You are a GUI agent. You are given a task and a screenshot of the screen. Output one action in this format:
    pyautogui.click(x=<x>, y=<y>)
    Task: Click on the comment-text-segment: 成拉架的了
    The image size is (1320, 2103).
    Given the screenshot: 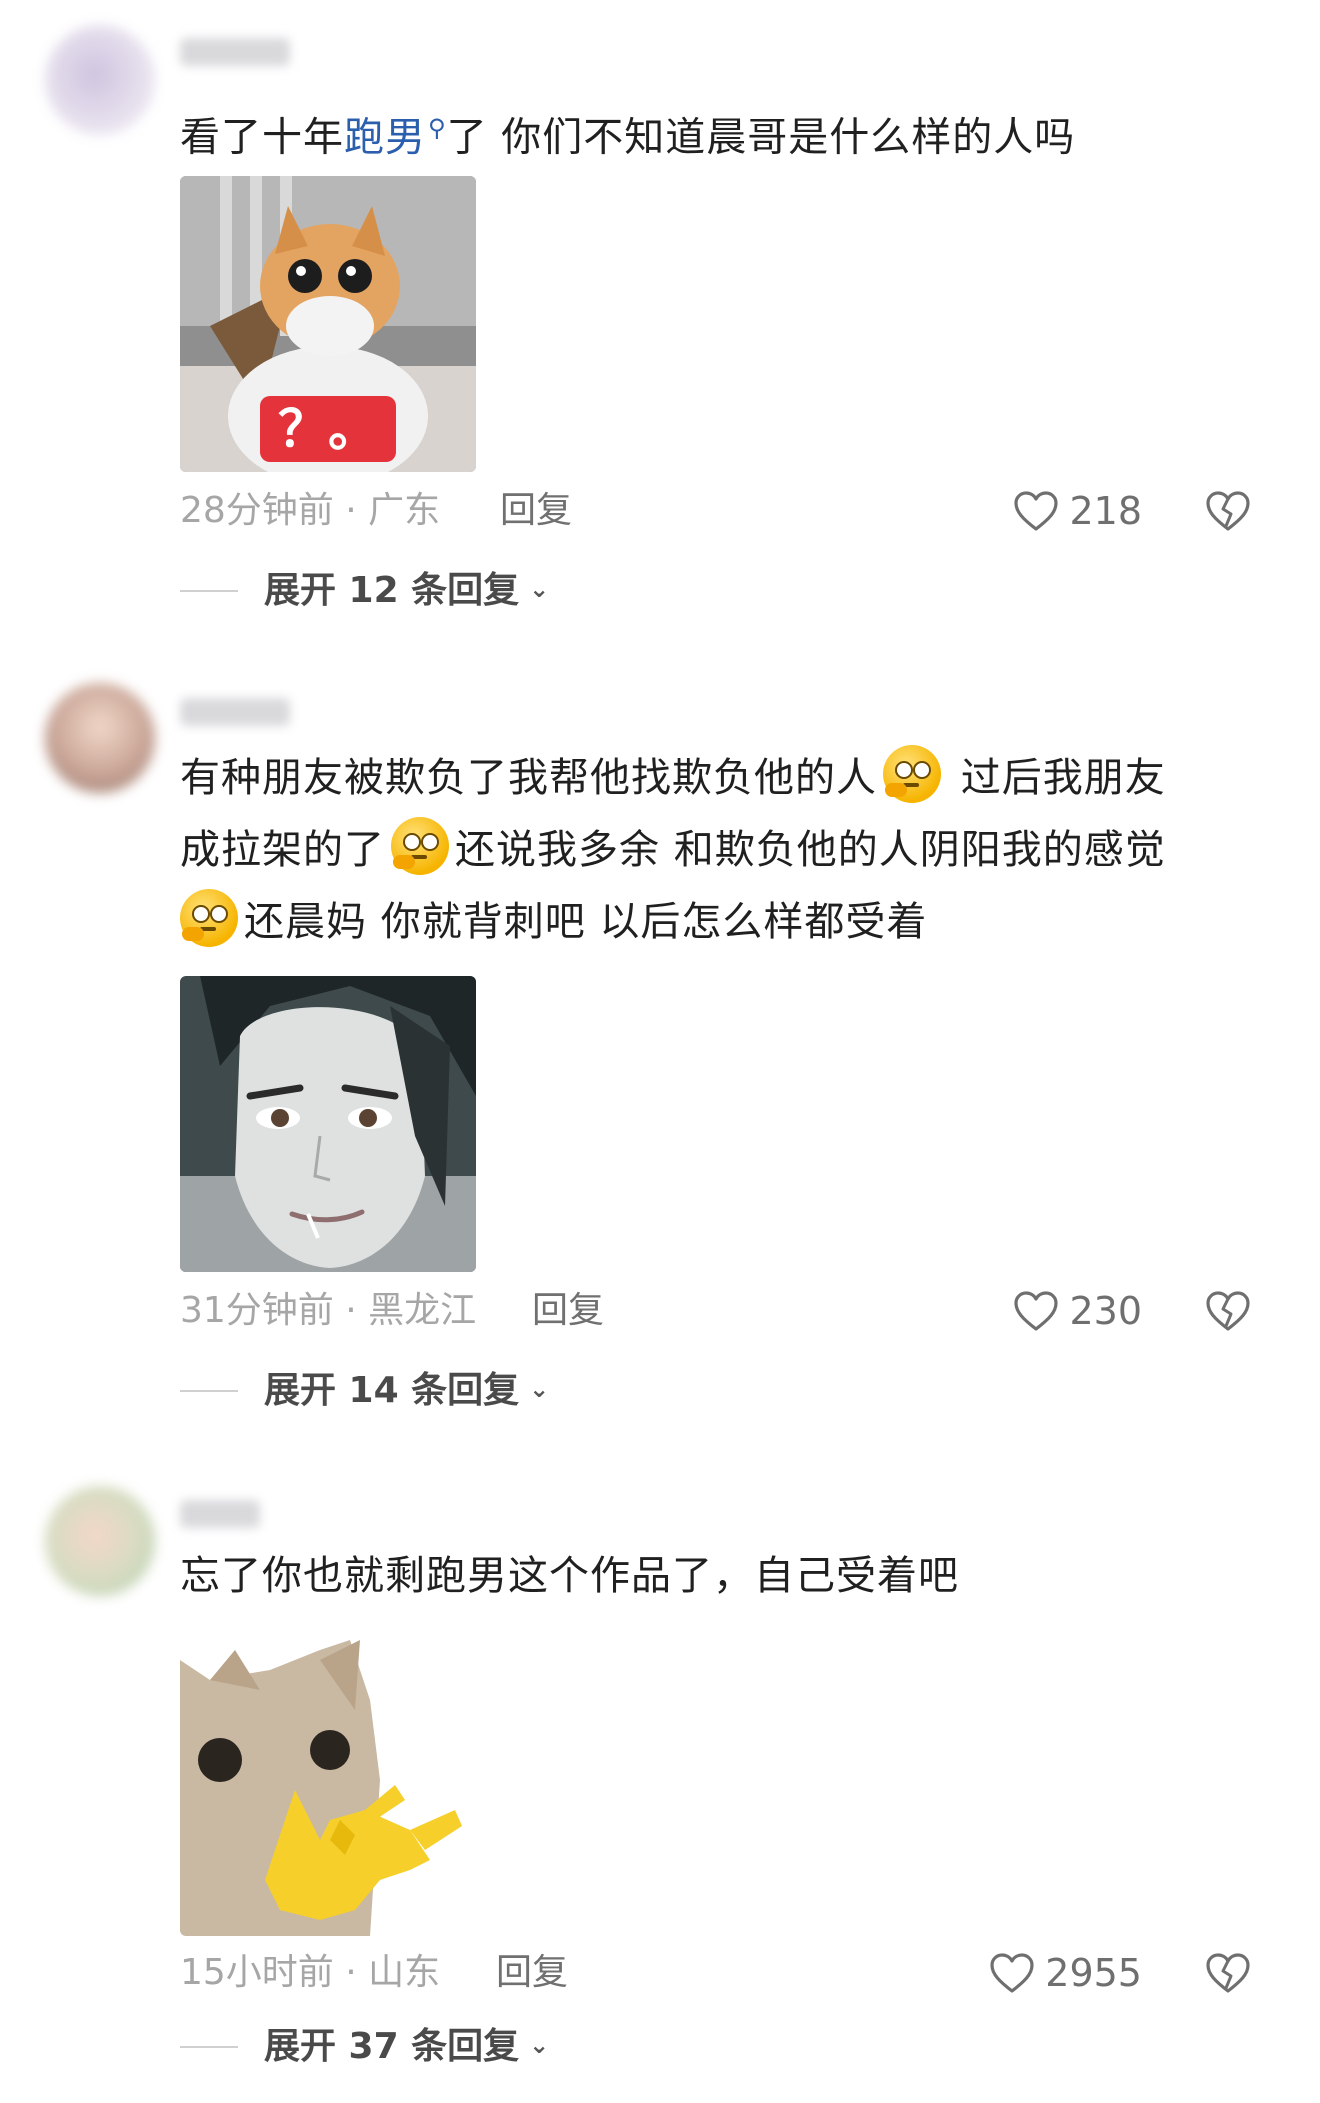 What is the action you would take?
    pyautogui.click(x=282, y=850)
    